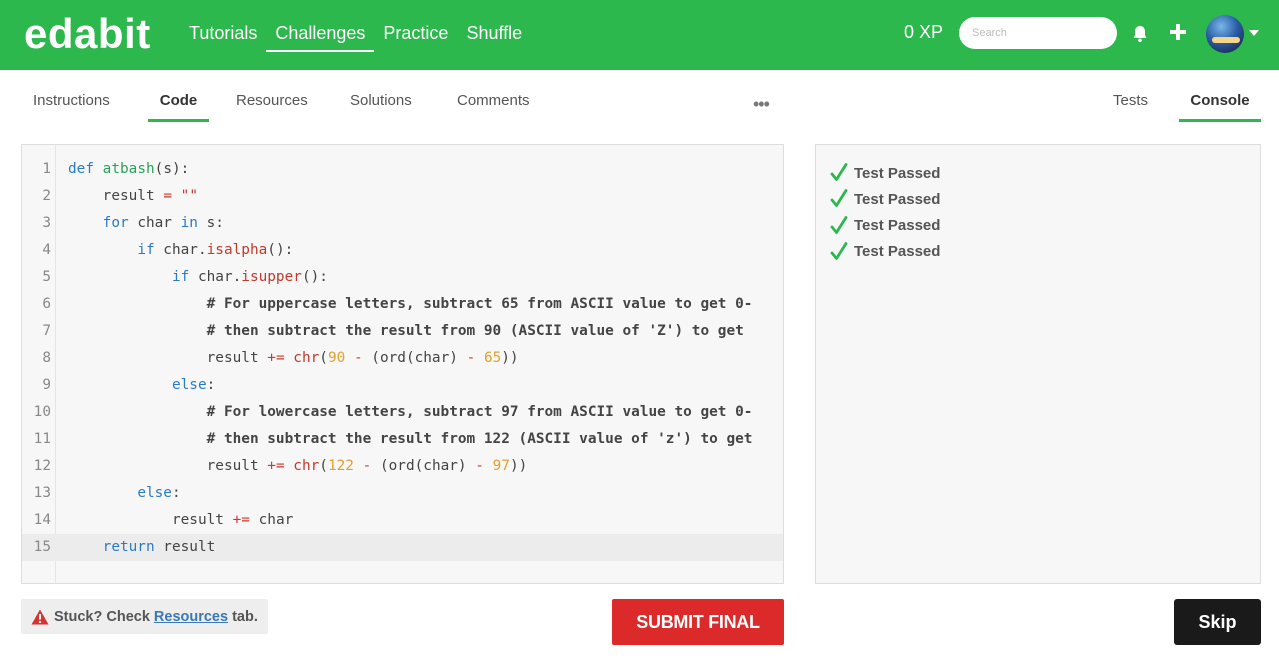 This screenshot has height=665, width=1279. I want to click on submit-final-button: SUBMIT FINAL, so click(698, 622).